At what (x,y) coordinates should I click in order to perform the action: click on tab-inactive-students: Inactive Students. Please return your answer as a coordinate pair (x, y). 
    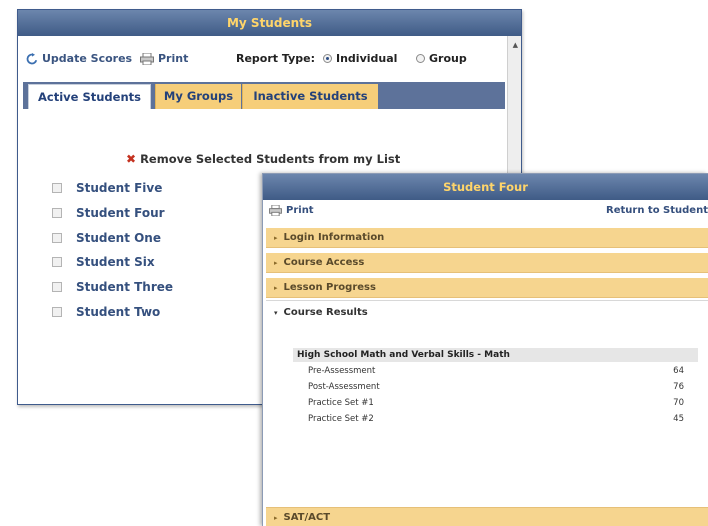
    Looking at the image, I should click on (310, 96).